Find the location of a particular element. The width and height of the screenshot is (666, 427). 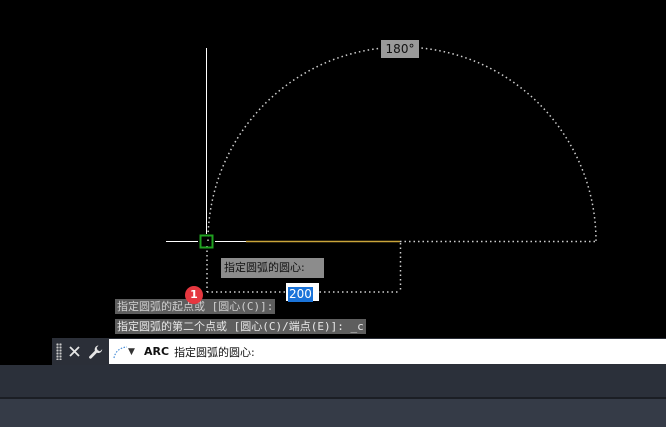

command-line-bar: ▼ ARC 指定圆弧的圆心: is located at coordinates (359, 351).